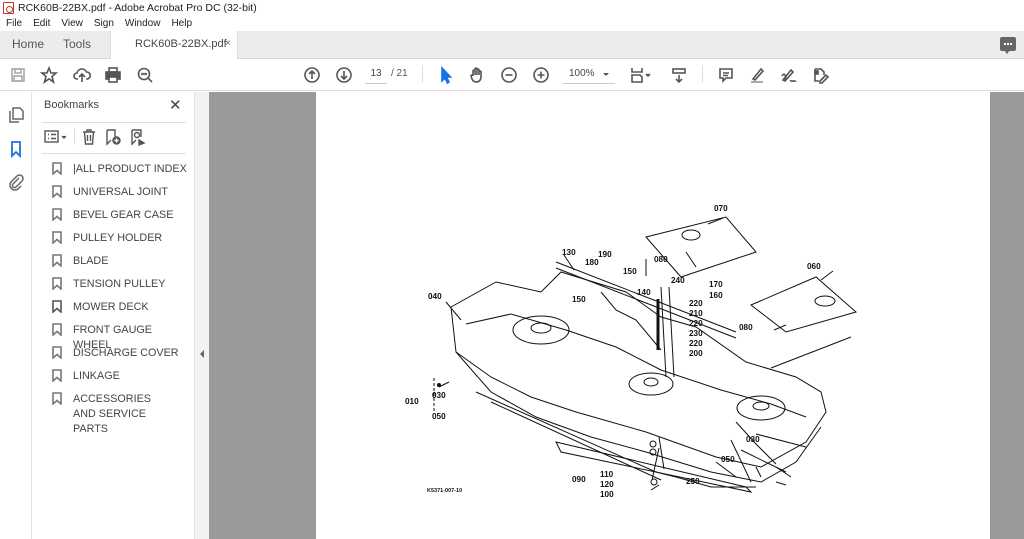  I want to click on tab-bar: Home Tools RCK60B-22BX.pdf ×, so click(512, 45).